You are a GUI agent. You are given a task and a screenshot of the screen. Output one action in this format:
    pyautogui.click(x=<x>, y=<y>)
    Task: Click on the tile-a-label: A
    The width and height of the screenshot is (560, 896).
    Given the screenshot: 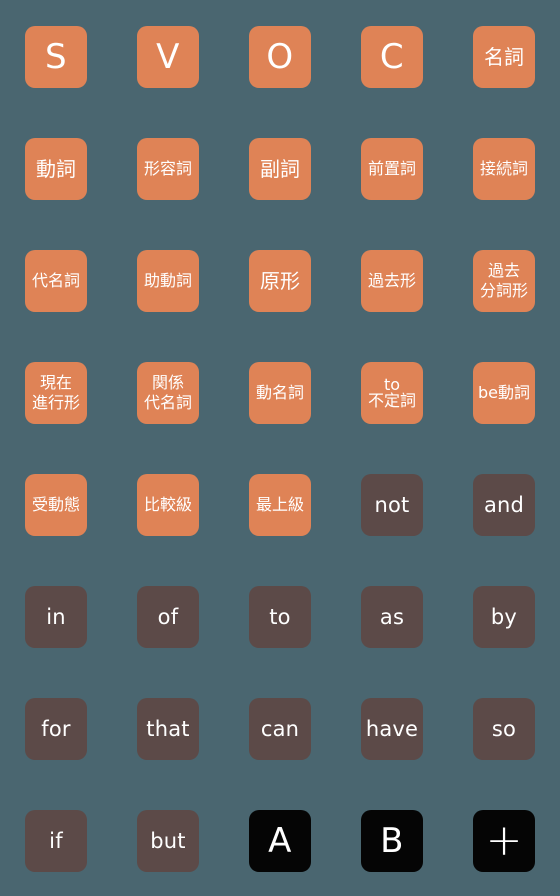 What is the action you would take?
    pyautogui.click(x=280, y=841)
    